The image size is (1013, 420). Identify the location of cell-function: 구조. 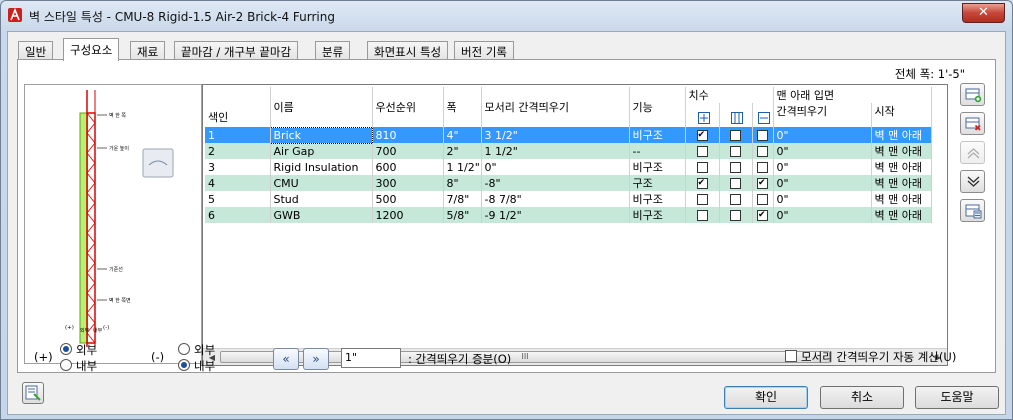
(657, 183).